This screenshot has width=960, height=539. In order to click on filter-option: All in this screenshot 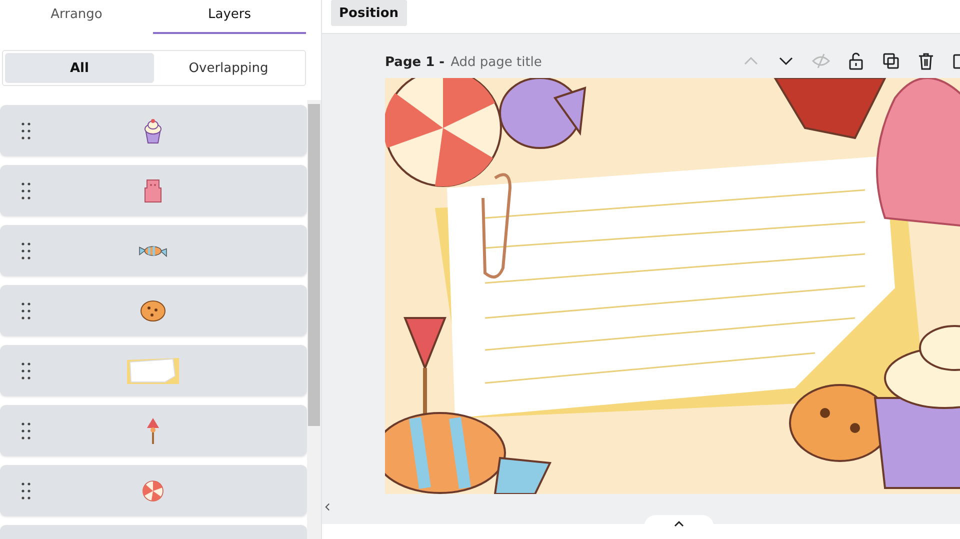, I will do `click(79, 68)`.